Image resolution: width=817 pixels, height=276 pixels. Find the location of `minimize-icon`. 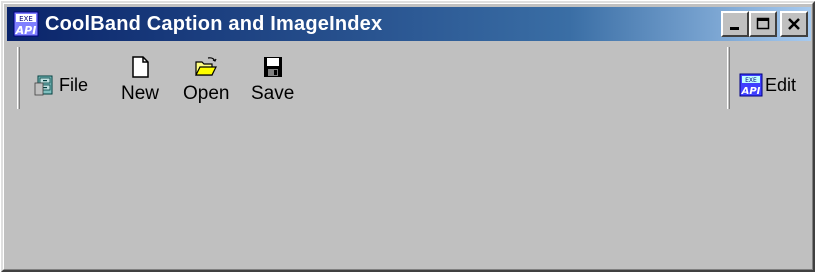

minimize-icon is located at coordinates (734, 28).